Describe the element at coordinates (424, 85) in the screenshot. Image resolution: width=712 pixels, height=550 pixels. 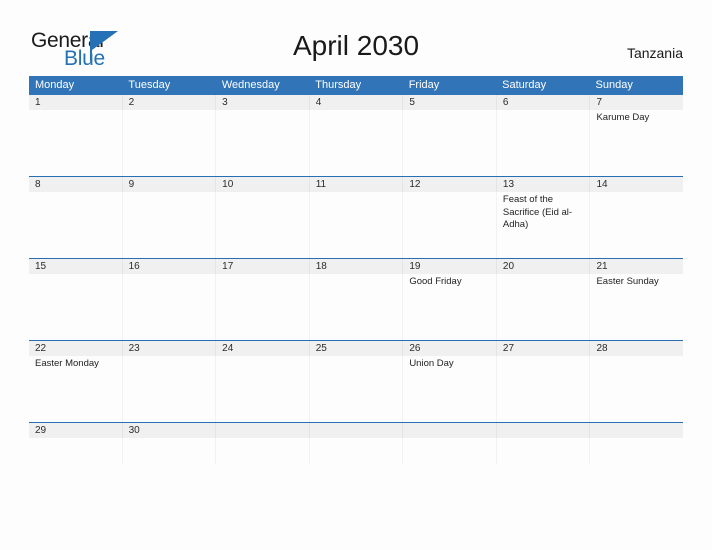
I see `weekday-header-friday: Friday` at that location.